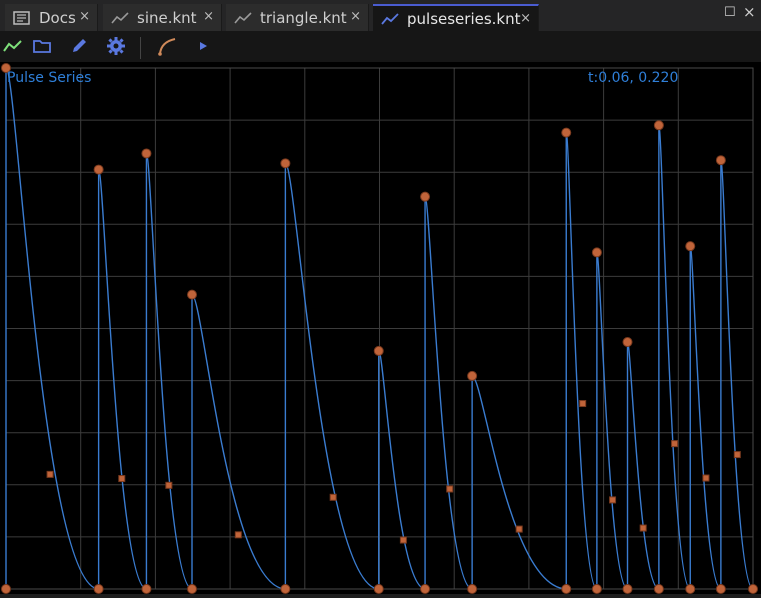 The image size is (761, 598). I want to click on toolbar, so click(380, 46).